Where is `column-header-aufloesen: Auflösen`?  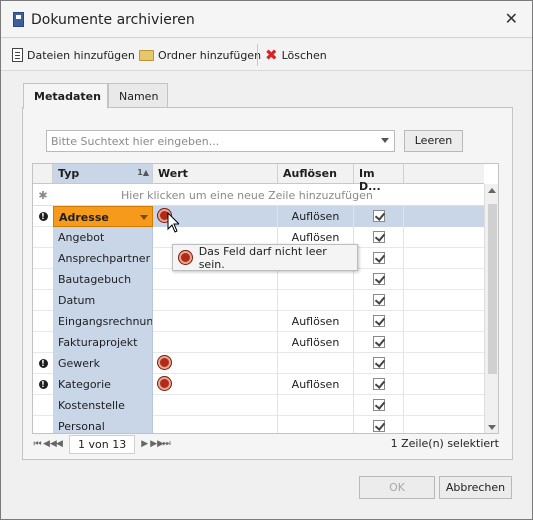 column-header-aufloesen: Auflösen is located at coordinates (316, 174).